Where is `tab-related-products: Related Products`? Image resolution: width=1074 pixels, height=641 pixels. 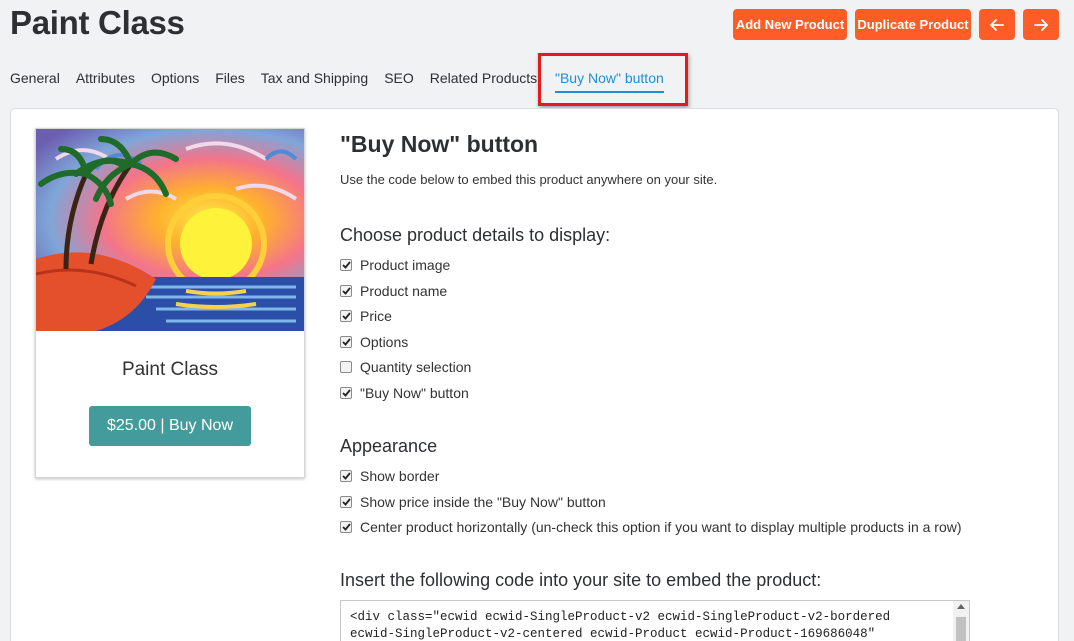
tab-related-products: Related Products is located at coordinates (483, 81).